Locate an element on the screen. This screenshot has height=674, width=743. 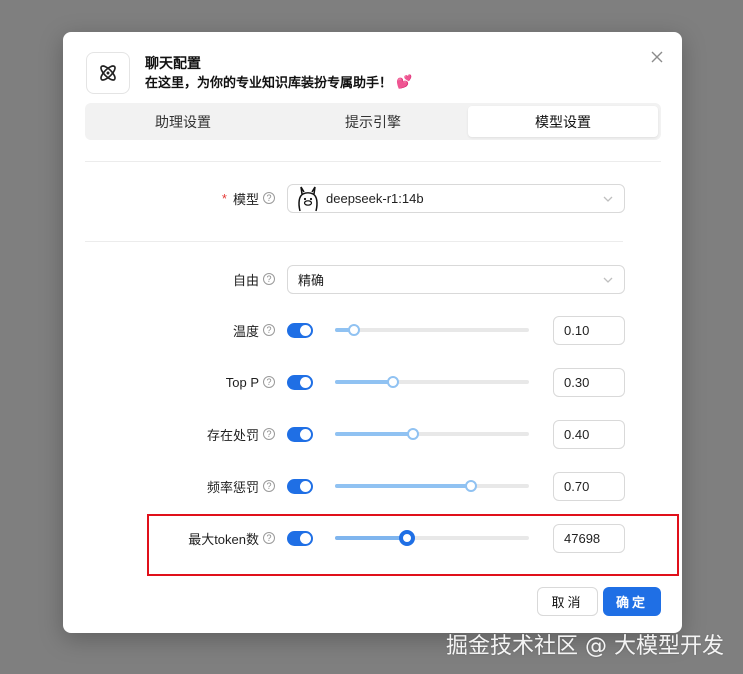
frequency-penalty-toggle is located at coordinates (300, 486).